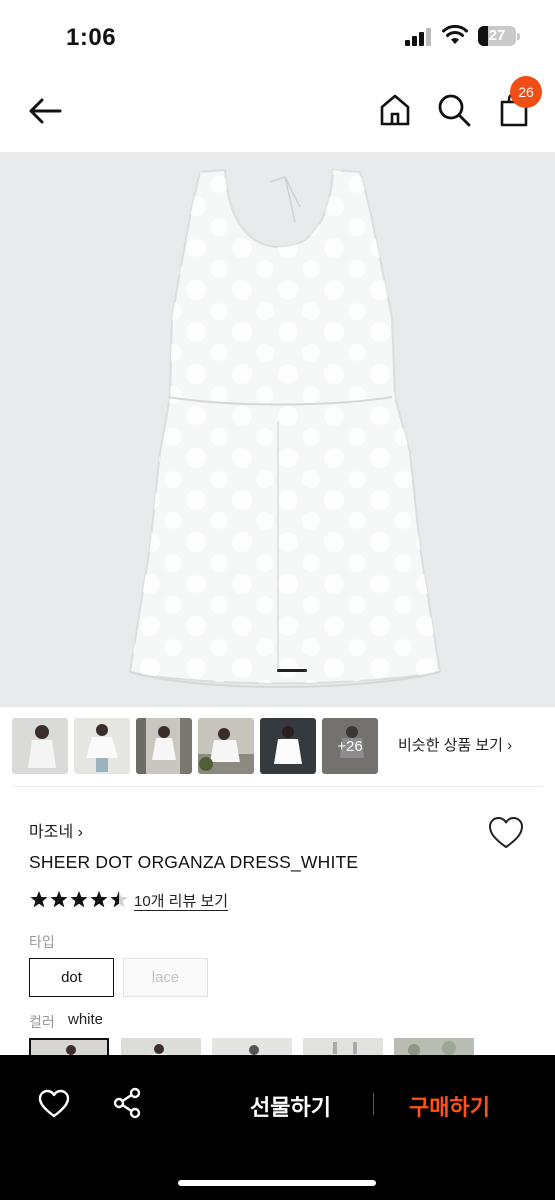 The width and height of the screenshot is (555, 1200). What do you see at coordinates (277, 786) in the screenshot?
I see `section-divider` at bounding box center [277, 786].